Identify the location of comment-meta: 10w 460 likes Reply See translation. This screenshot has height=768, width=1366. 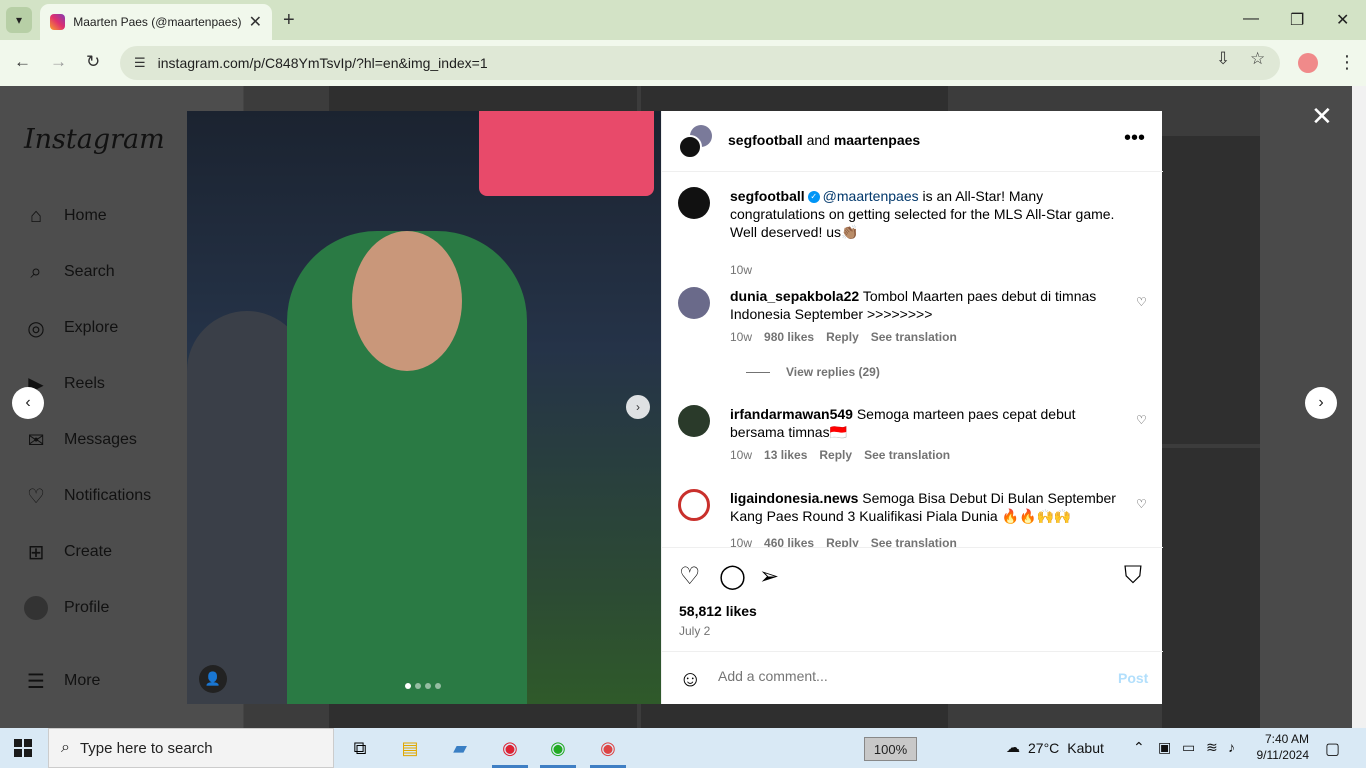
(843, 541).